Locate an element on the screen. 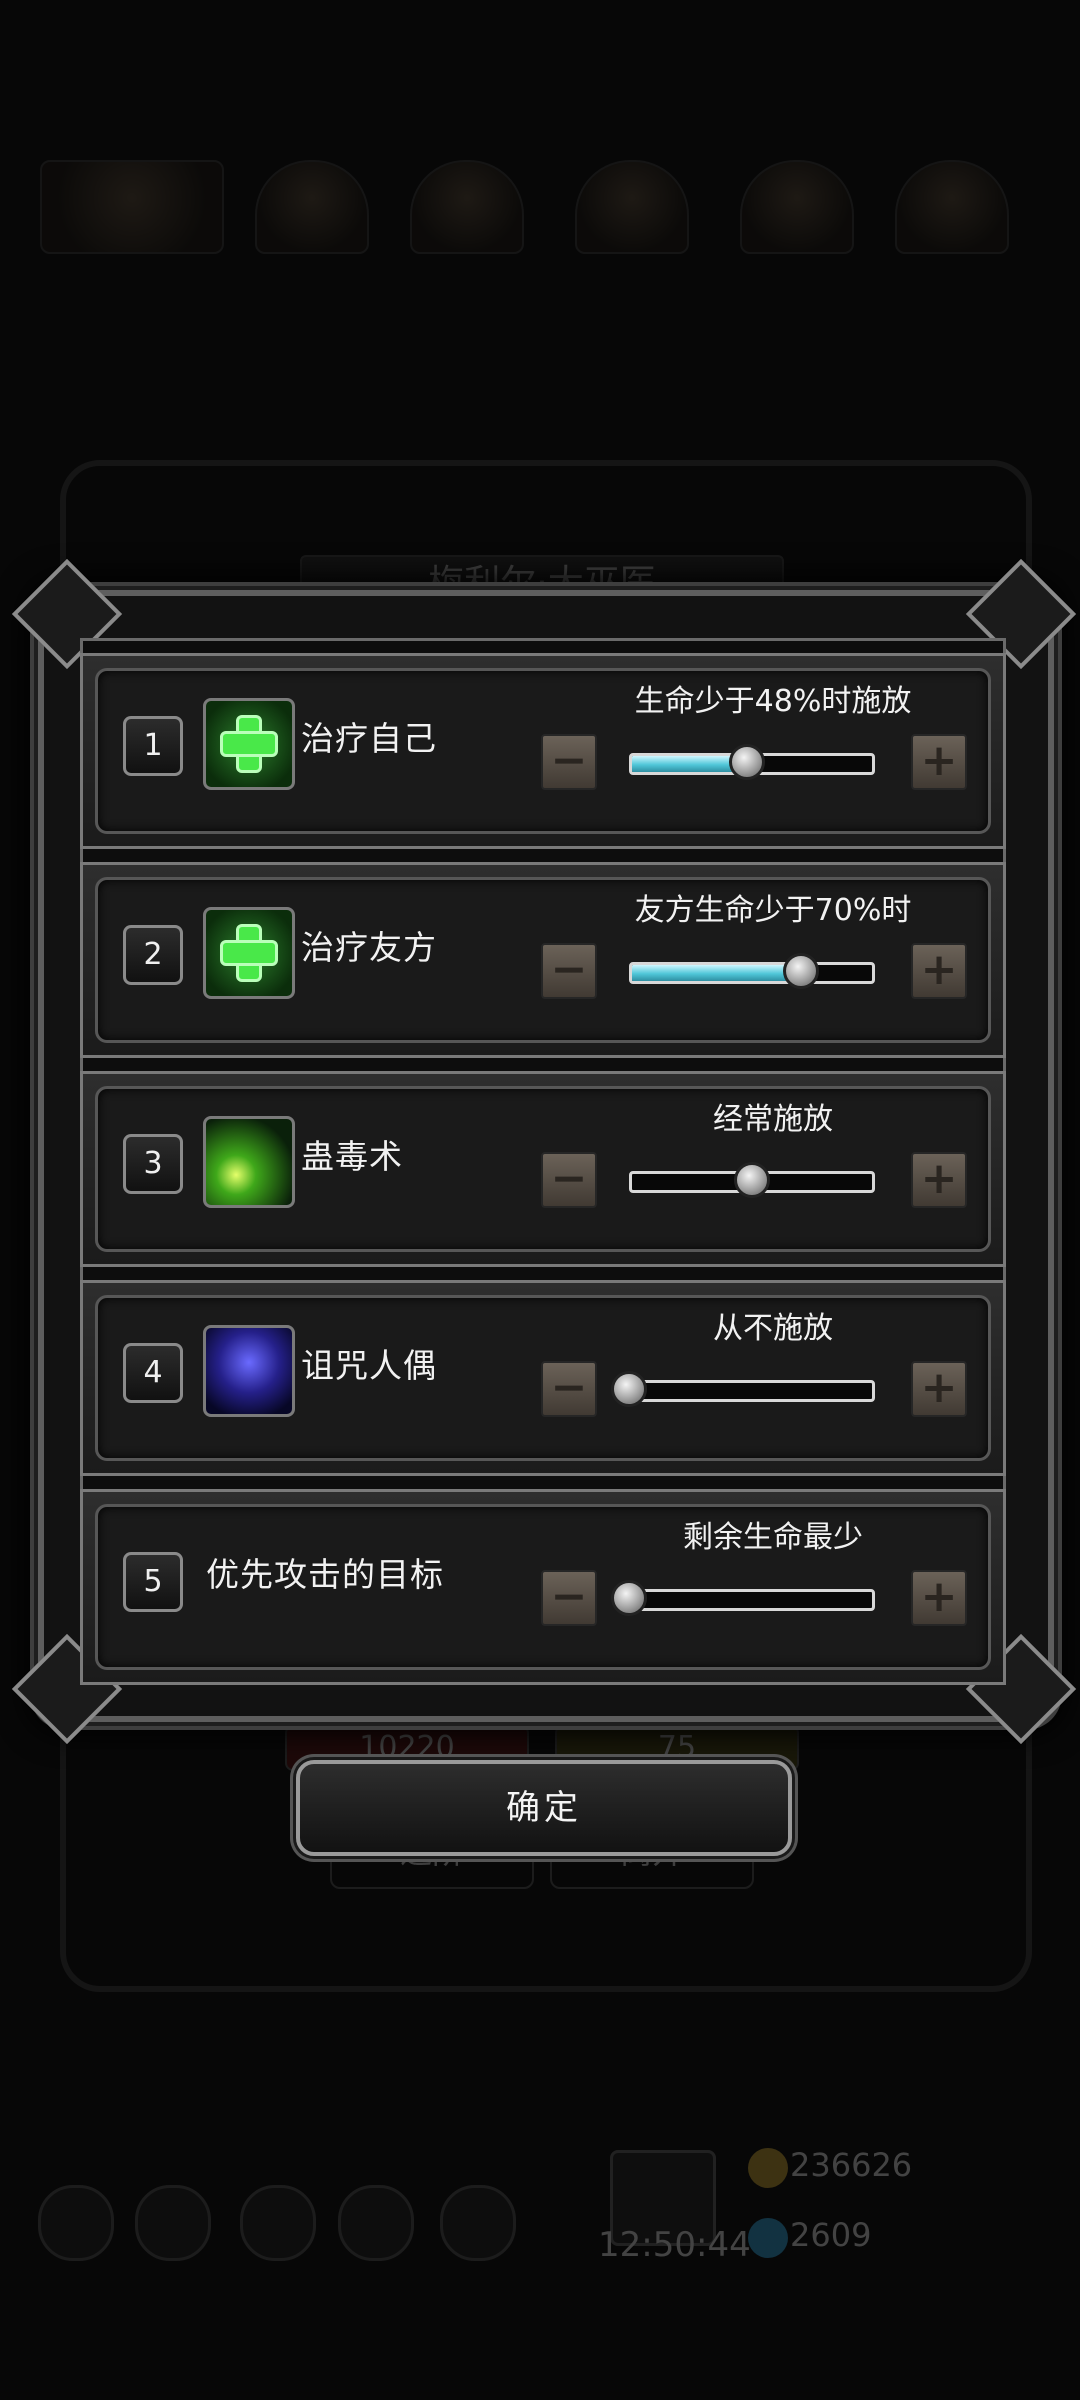 Image resolution: width=1080 pixels, height=2400 pixels. gold-icon is located at coordinates (768, 2168).